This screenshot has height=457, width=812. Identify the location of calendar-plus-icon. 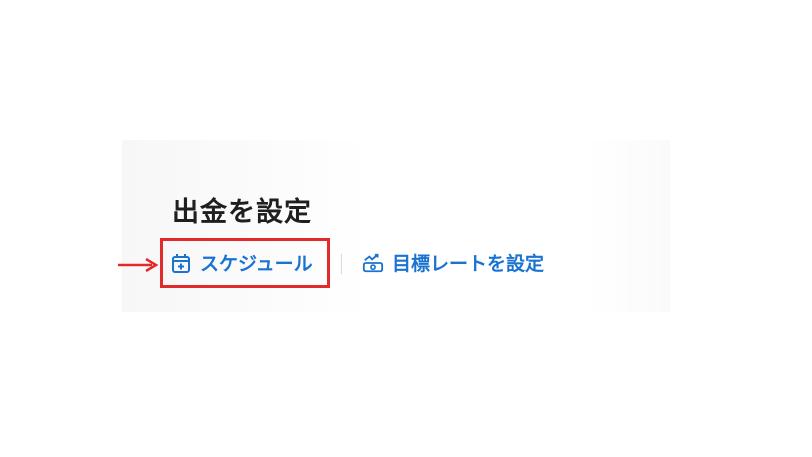
(181, 263).